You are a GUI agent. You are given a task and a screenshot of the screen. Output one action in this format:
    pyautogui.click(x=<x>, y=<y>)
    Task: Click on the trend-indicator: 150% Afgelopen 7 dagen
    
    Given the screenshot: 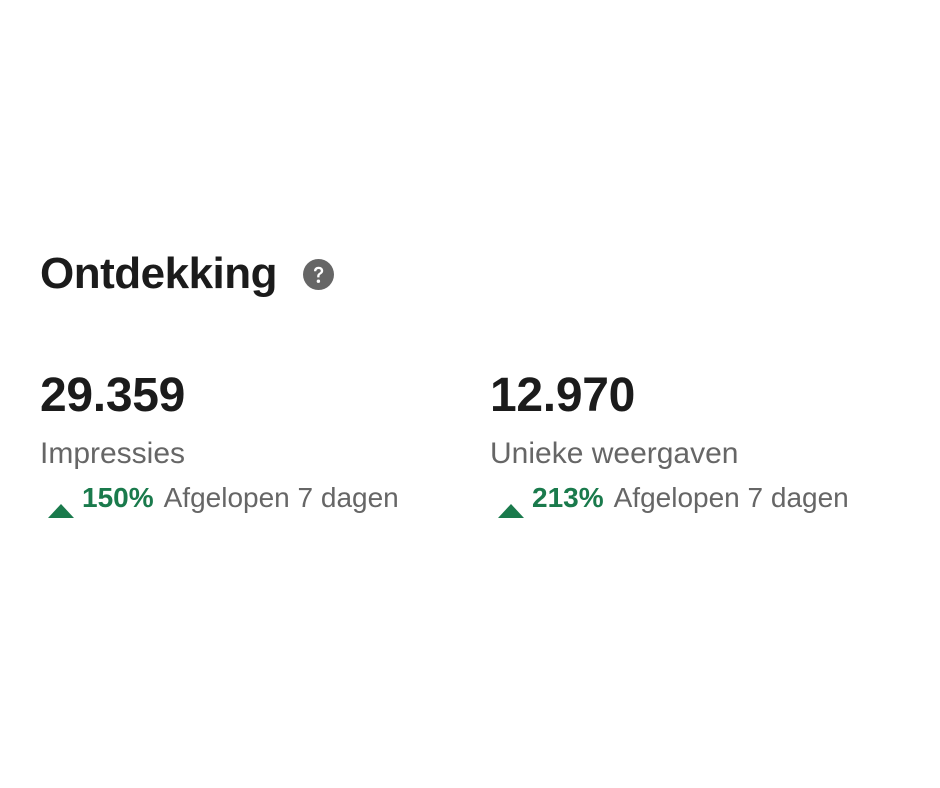 What is the action you would take?
    pyautogui.click(x=260, y=499)
    